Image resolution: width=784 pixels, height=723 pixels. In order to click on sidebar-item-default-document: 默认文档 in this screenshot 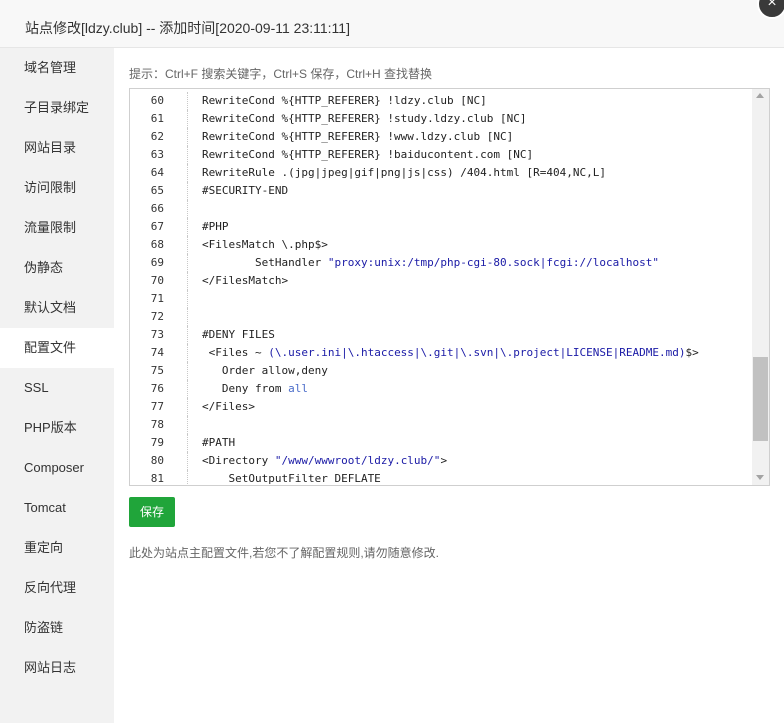, I will do `click(57, 308)`.